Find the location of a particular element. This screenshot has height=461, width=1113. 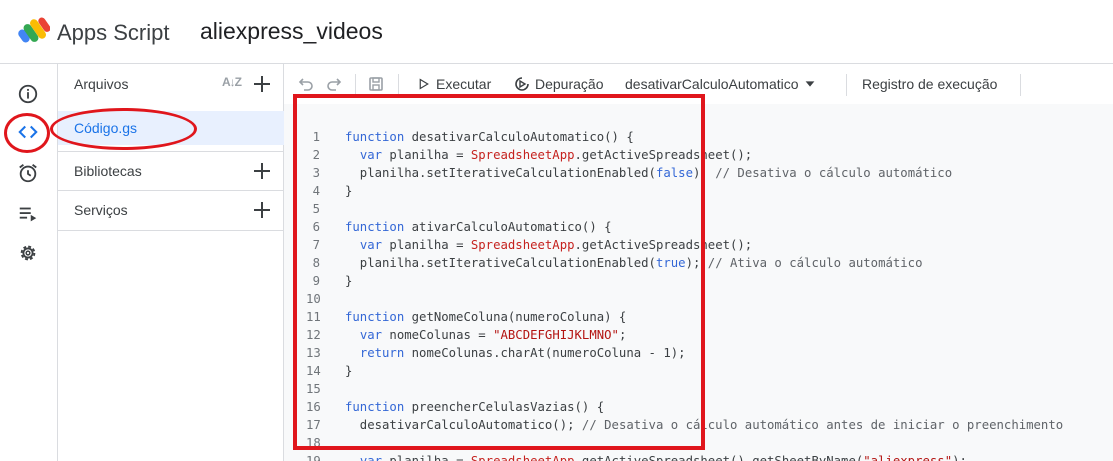

execution-log-button: Registro de execução is located at coordinates (929, 84).